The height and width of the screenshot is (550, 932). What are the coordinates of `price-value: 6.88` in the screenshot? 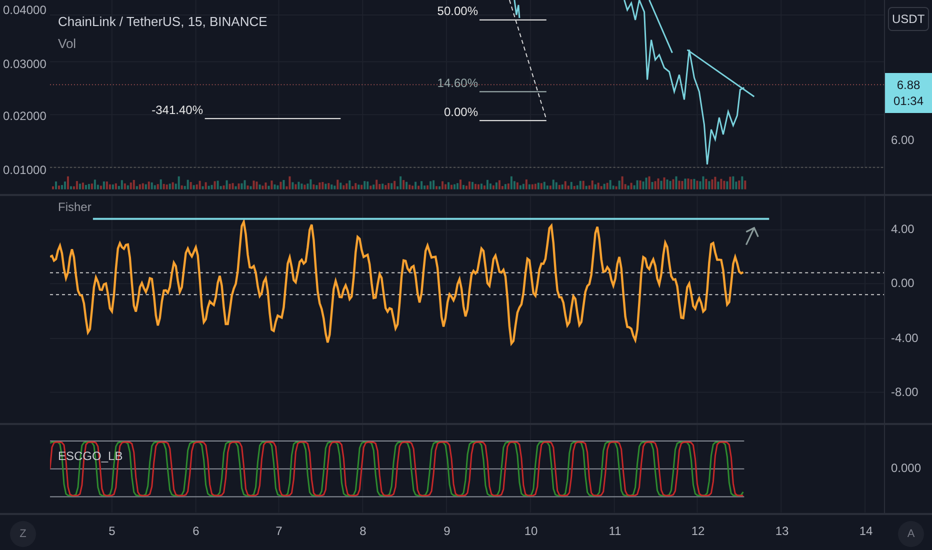 It's located at (908, 85).